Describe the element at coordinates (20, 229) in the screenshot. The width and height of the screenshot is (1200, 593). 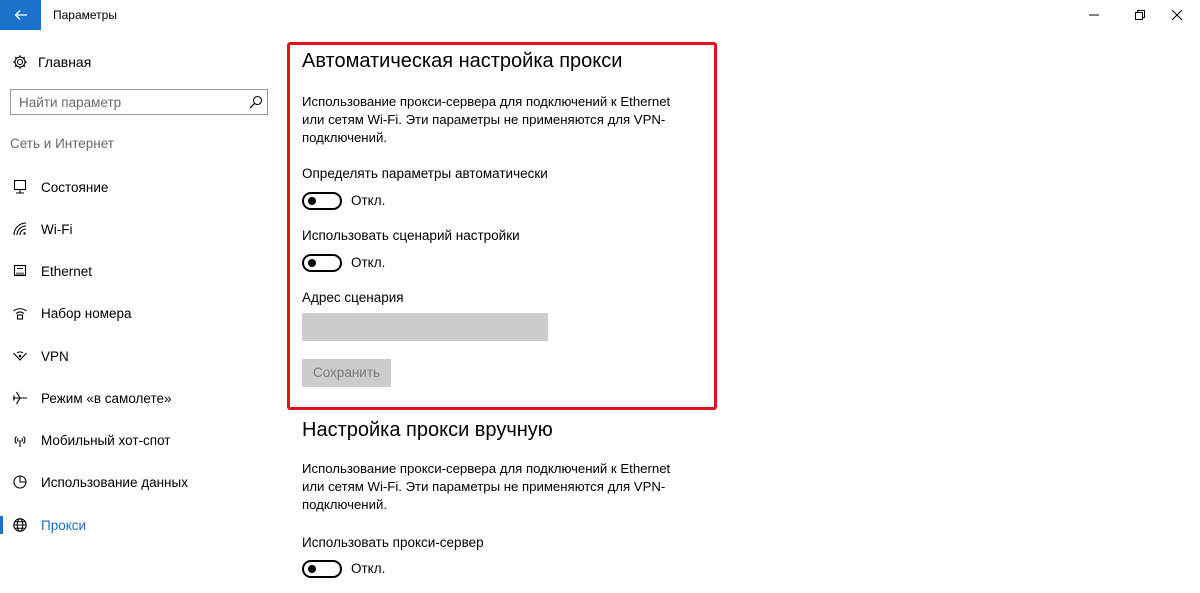
I see `wifi-icon` at that location.